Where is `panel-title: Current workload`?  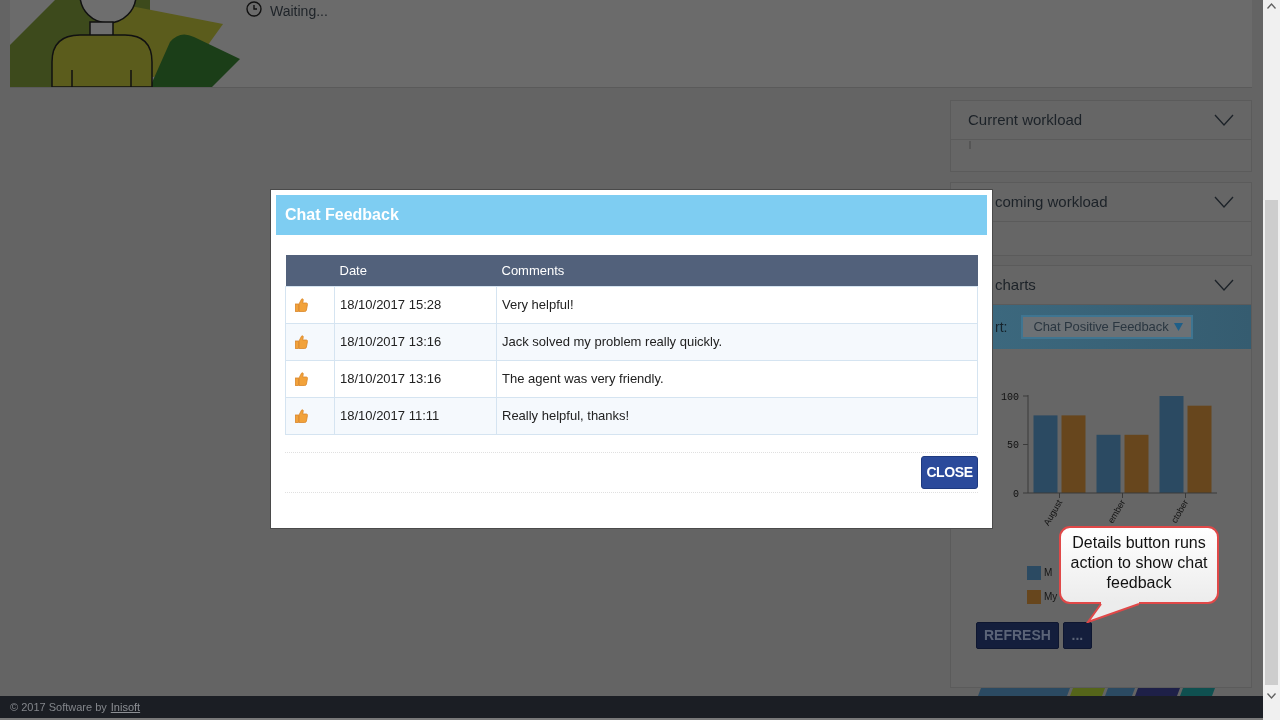 panel-title: Current workload is located at coordinates (1025, 119).